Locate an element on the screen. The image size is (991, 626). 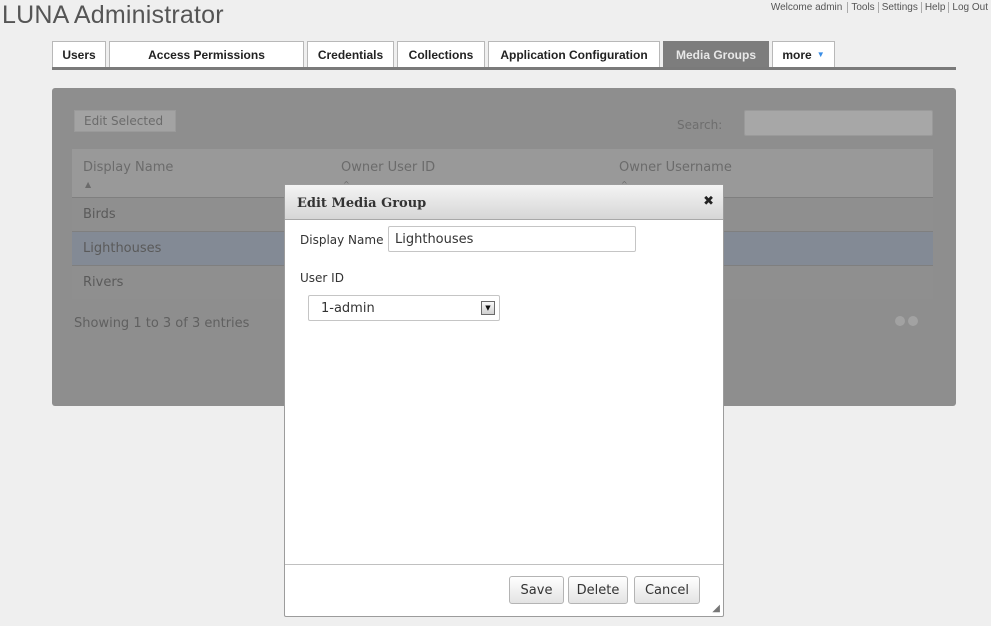
resize-handle-icon: ◢ is located at coordinates (716, 608).